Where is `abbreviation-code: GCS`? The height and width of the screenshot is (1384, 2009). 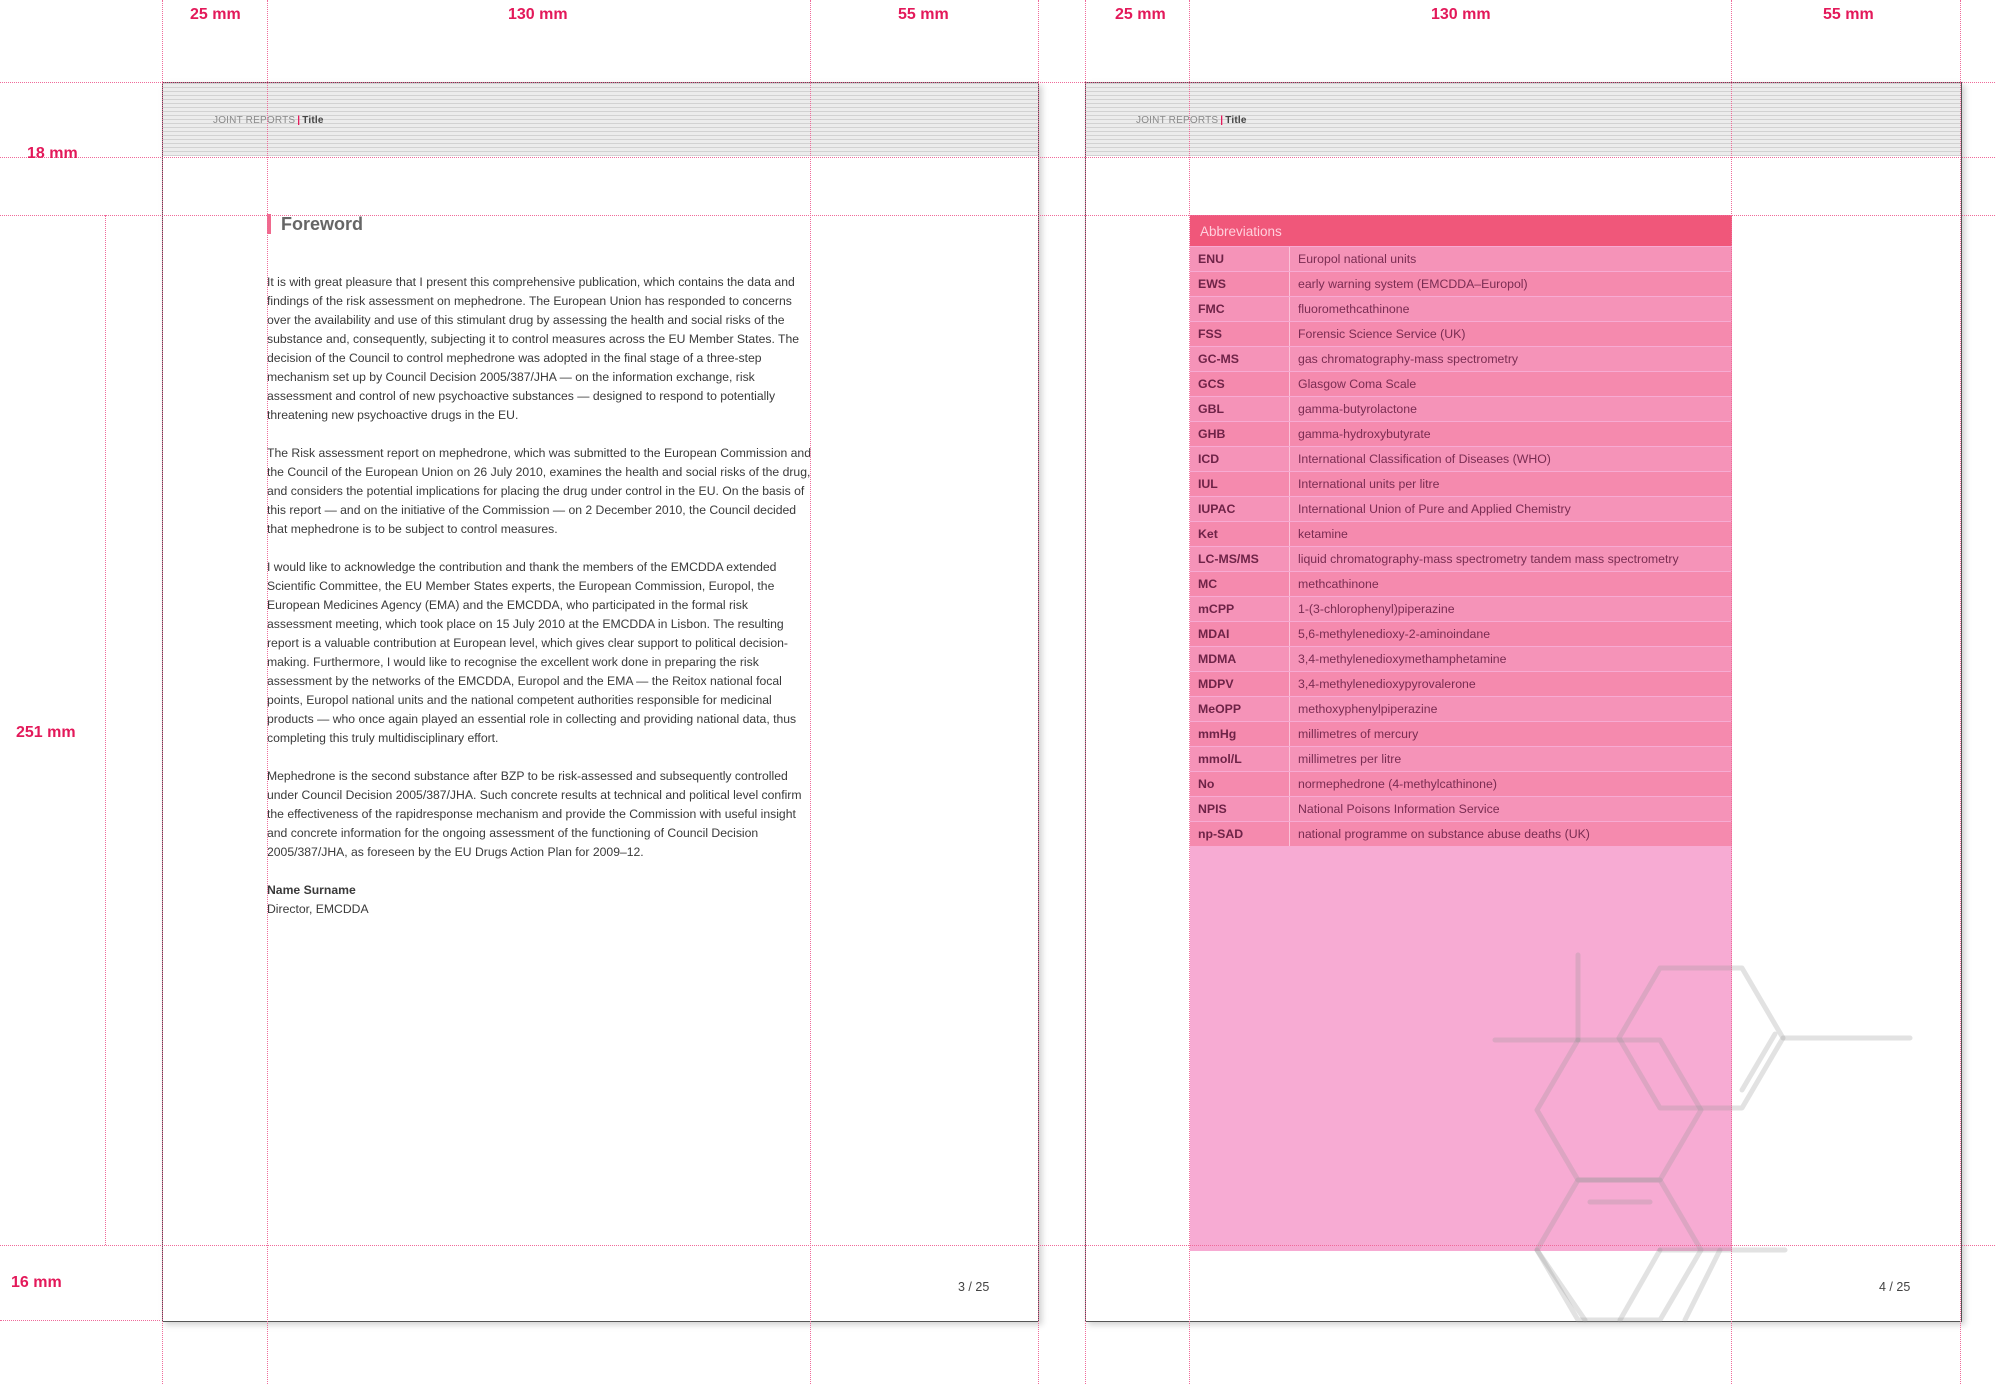 abbreviation-code: GCS is located at coordinates (1240, 384).